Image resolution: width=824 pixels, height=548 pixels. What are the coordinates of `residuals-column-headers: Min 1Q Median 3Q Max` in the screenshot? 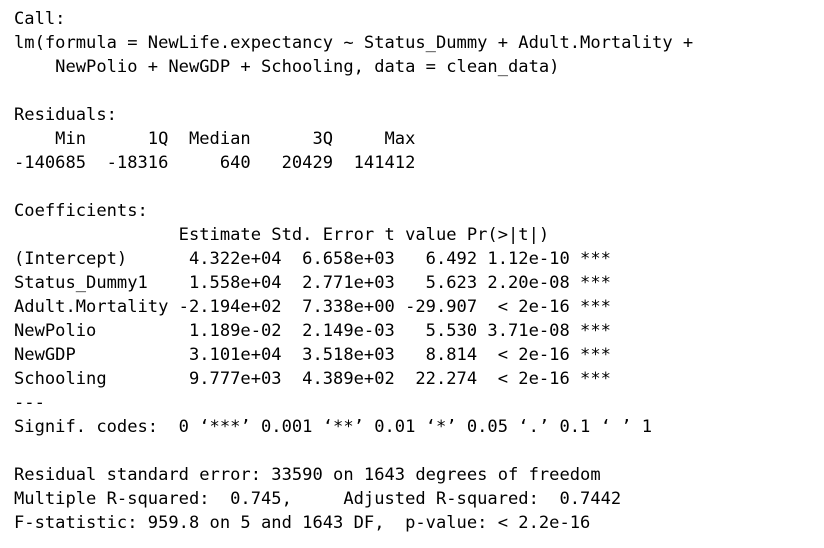 It's located at (215, 139).